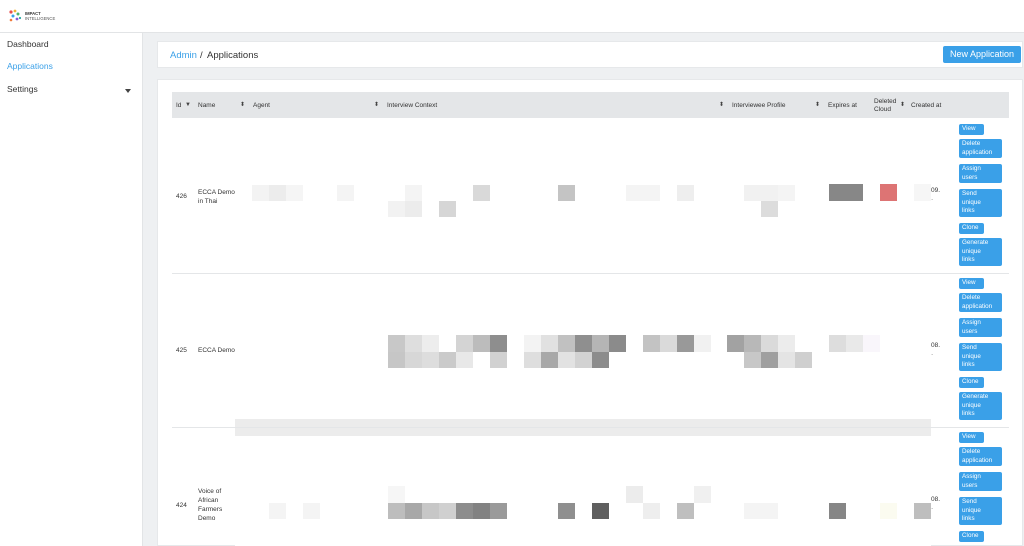 Image resolution: width=1024 pixels, height=546 pixels. Describe the element at coordinates (188, 105) in the screenshot. I see `sort-desc-icon: ▼` at that location.